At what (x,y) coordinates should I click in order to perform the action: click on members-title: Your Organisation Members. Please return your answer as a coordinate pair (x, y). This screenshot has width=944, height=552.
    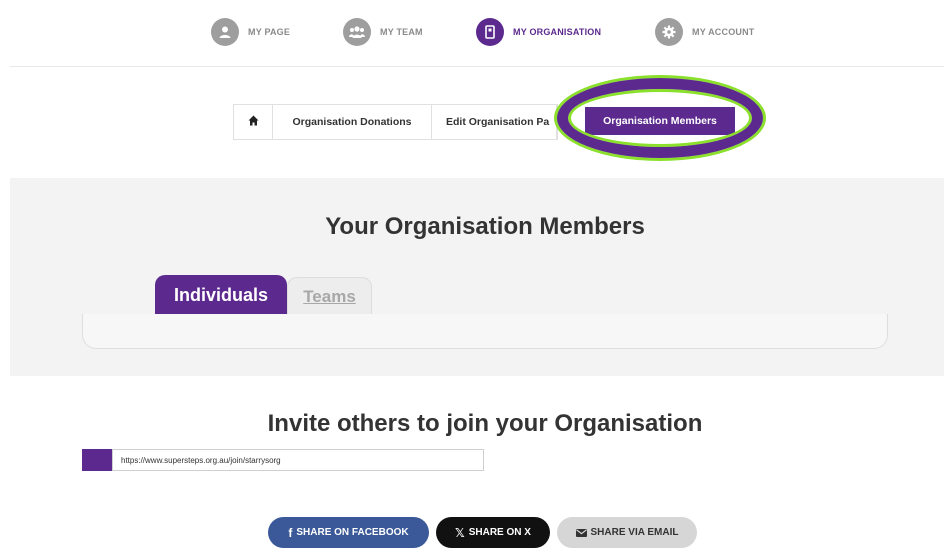
    Looking at the image, I should click on (485, 226).